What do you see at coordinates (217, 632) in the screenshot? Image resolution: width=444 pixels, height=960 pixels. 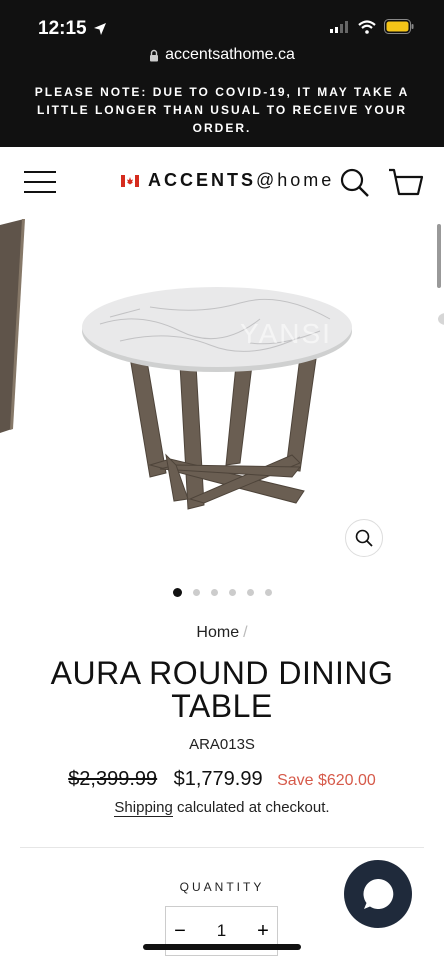 I see `breadcrumb-home-link: Home` at bounding box center [217, 632].